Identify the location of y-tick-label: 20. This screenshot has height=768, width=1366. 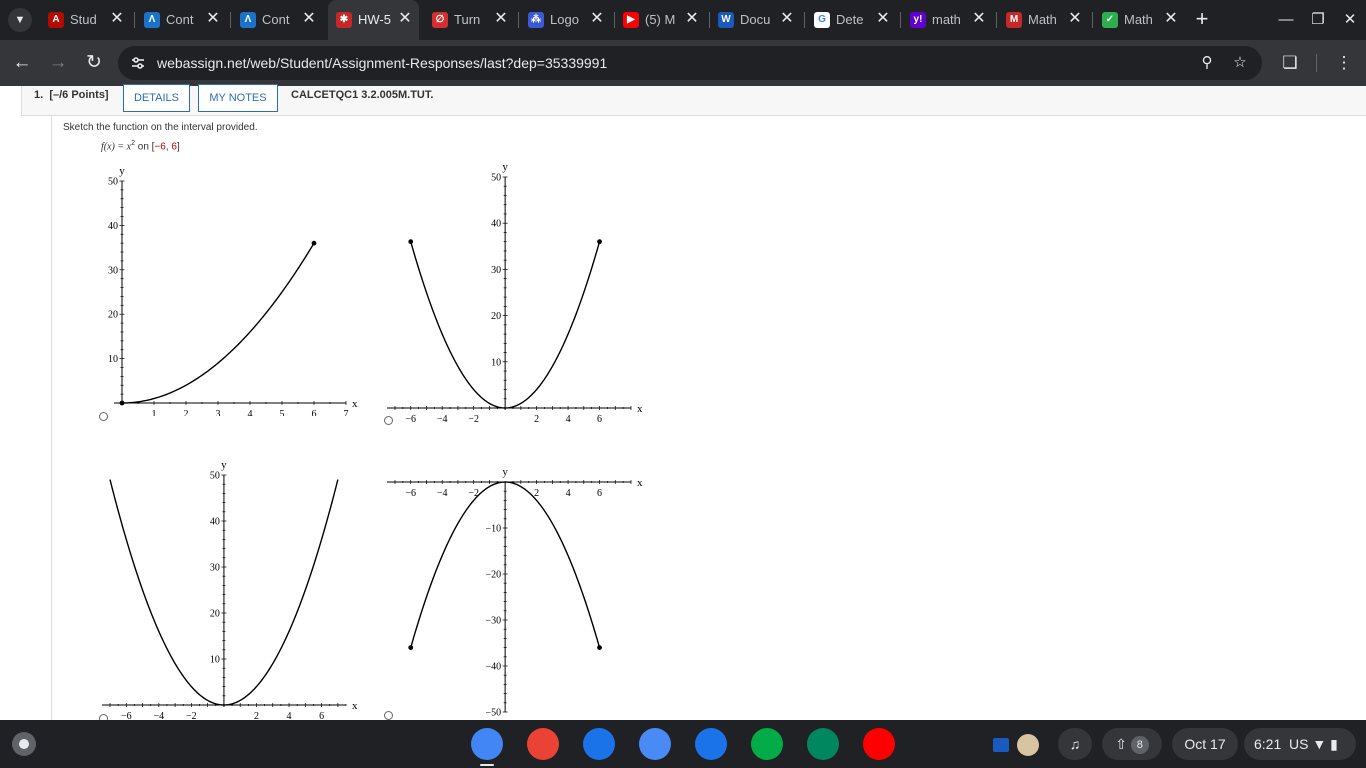
(113, 315).